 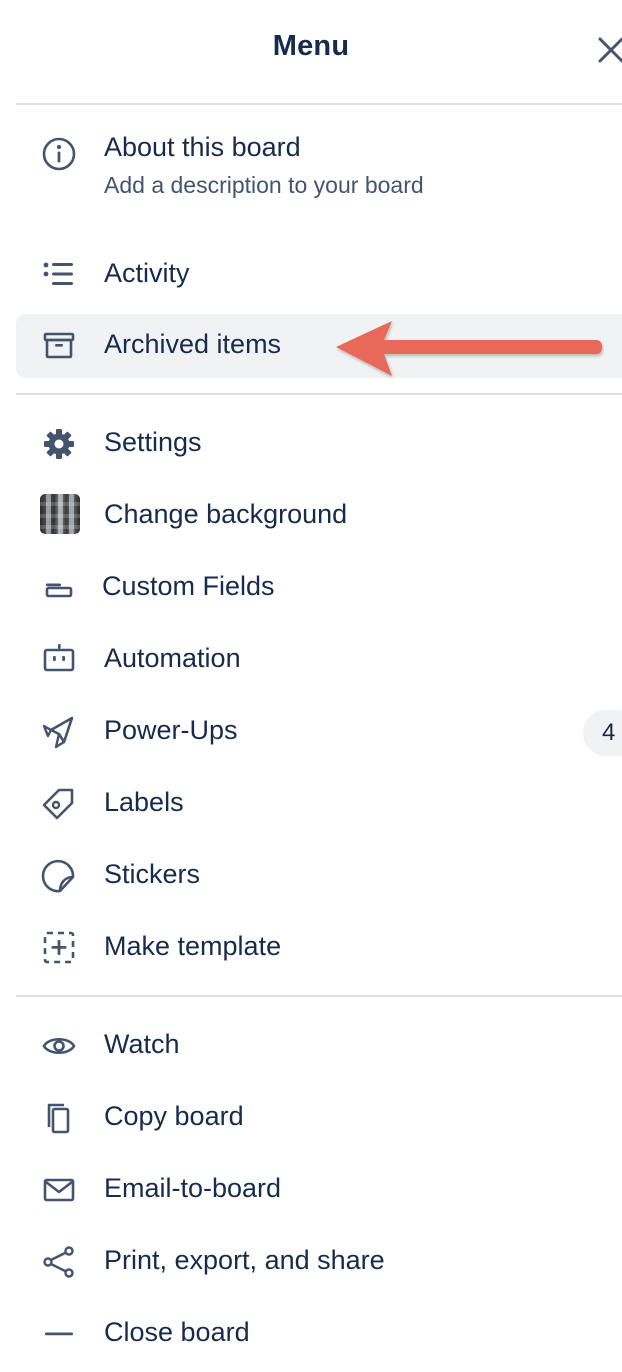 What do you see at coordinates (59, 948) in the screenshot?
I see `template-add-icon` at bounding box center [59, 948].